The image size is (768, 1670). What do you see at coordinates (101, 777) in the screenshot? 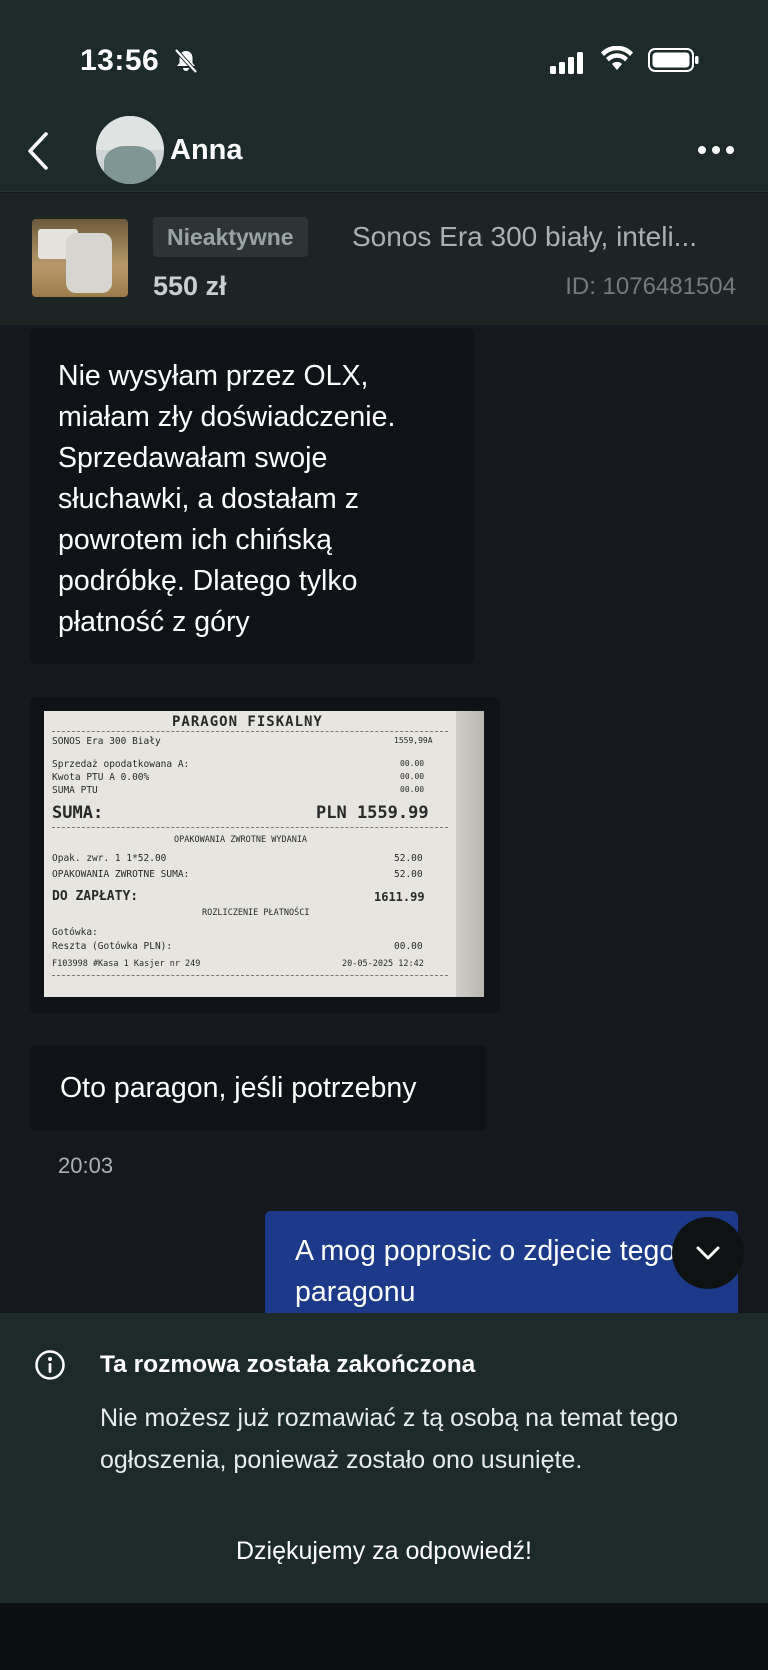
I see `receipt-line: Kwota PTU A 0.00%` at bounding box center [101, 777].